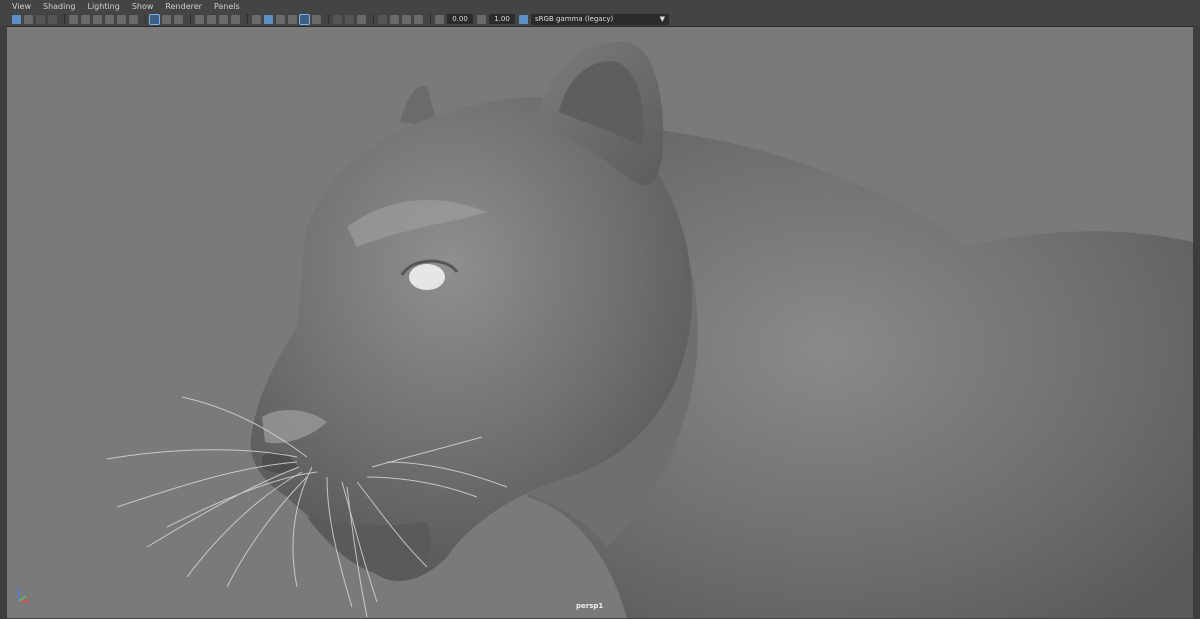 The image size is (1200, 619). I want to click on gamma-icon, so click(481, 19).